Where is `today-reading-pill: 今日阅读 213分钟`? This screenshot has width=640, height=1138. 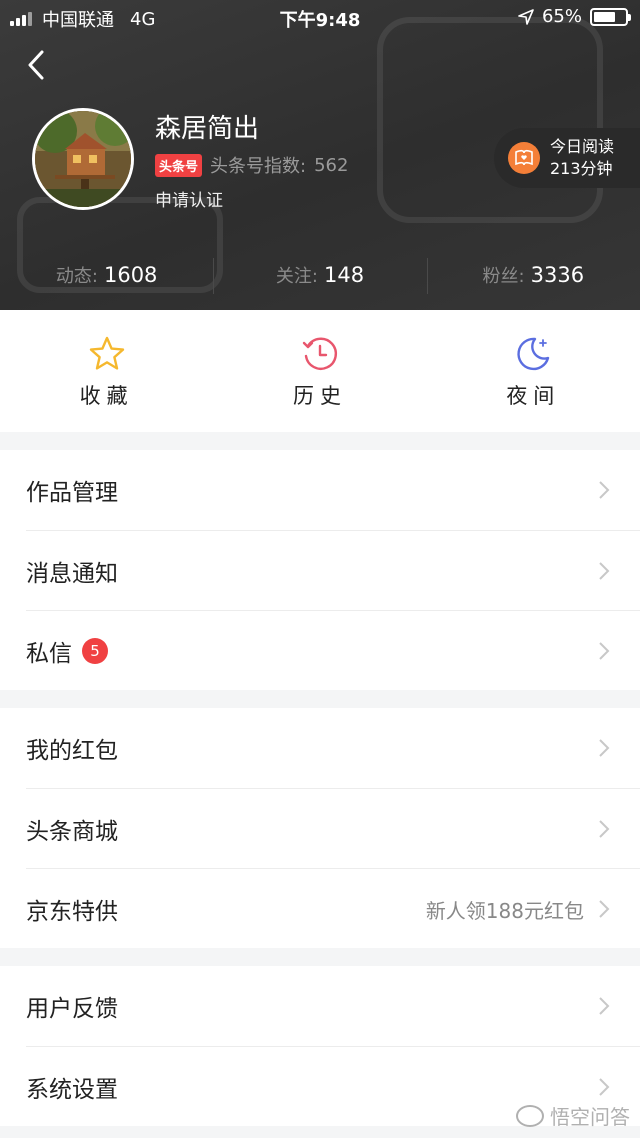 today-reading-pill: 今日阅读 213分钟 is located at coordinates (567, 158).